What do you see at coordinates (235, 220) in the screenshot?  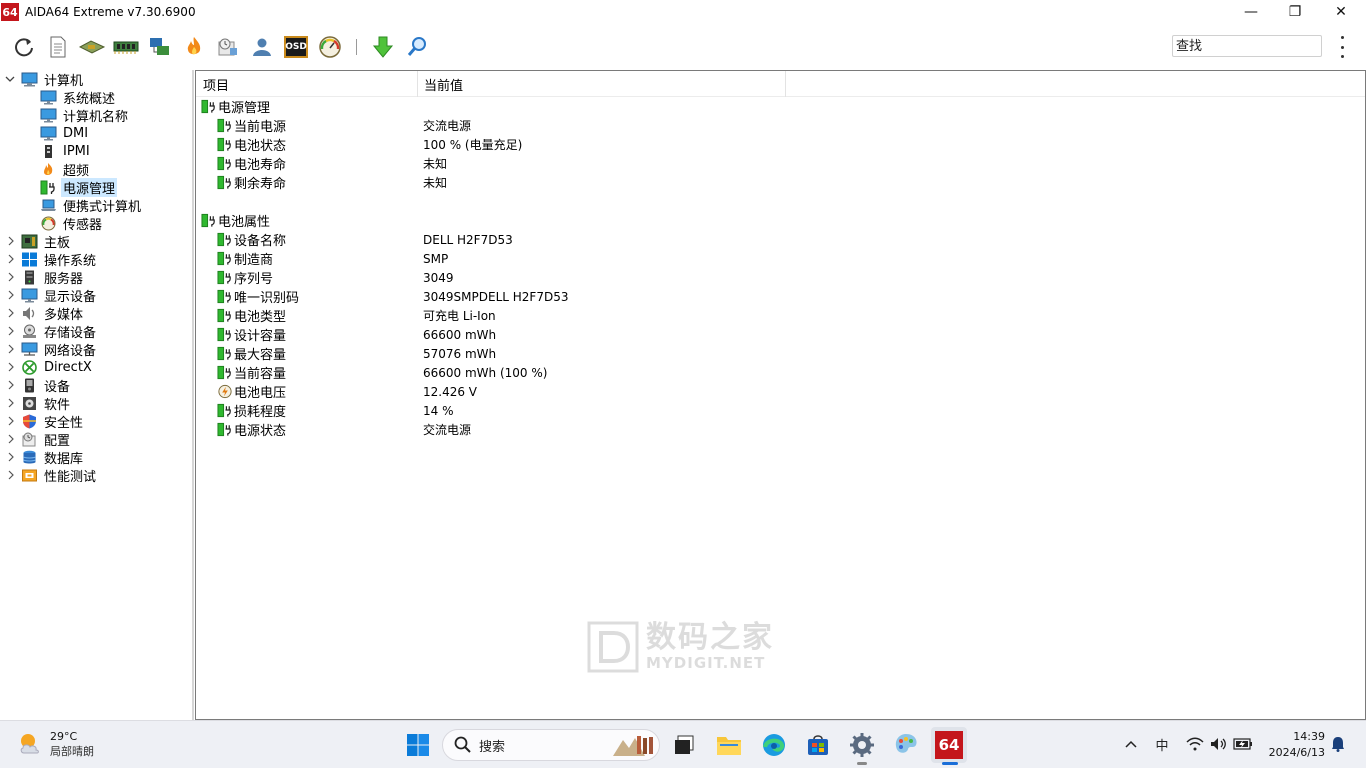 I see `section-header: 电池属性` at bounding box center [235, 220].